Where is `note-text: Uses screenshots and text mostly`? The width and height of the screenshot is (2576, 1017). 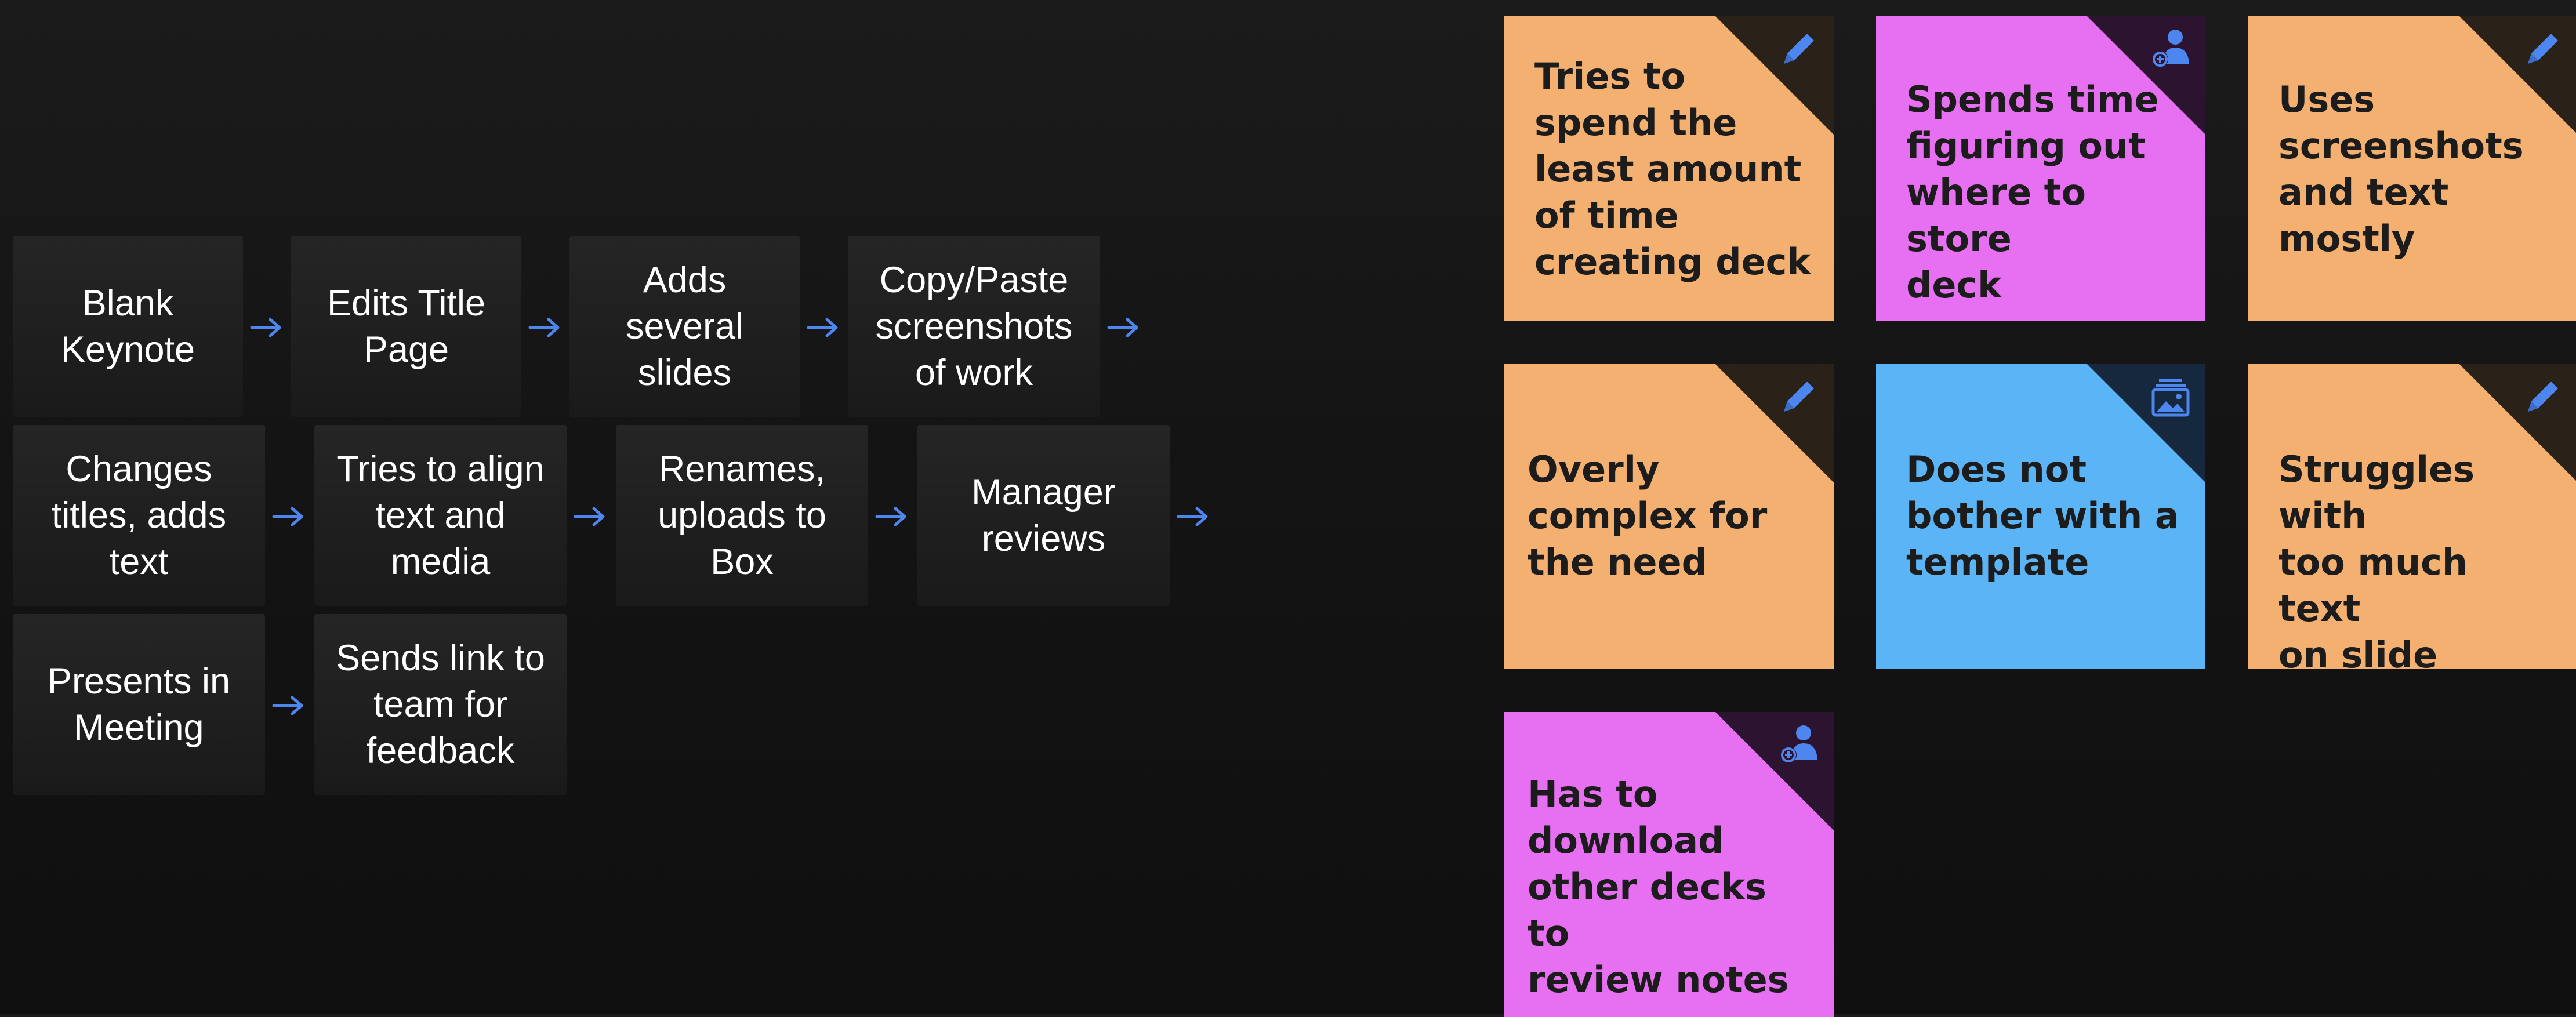 note-text: Uses screenshots and text mostly is located at coordinates (2401, 169).